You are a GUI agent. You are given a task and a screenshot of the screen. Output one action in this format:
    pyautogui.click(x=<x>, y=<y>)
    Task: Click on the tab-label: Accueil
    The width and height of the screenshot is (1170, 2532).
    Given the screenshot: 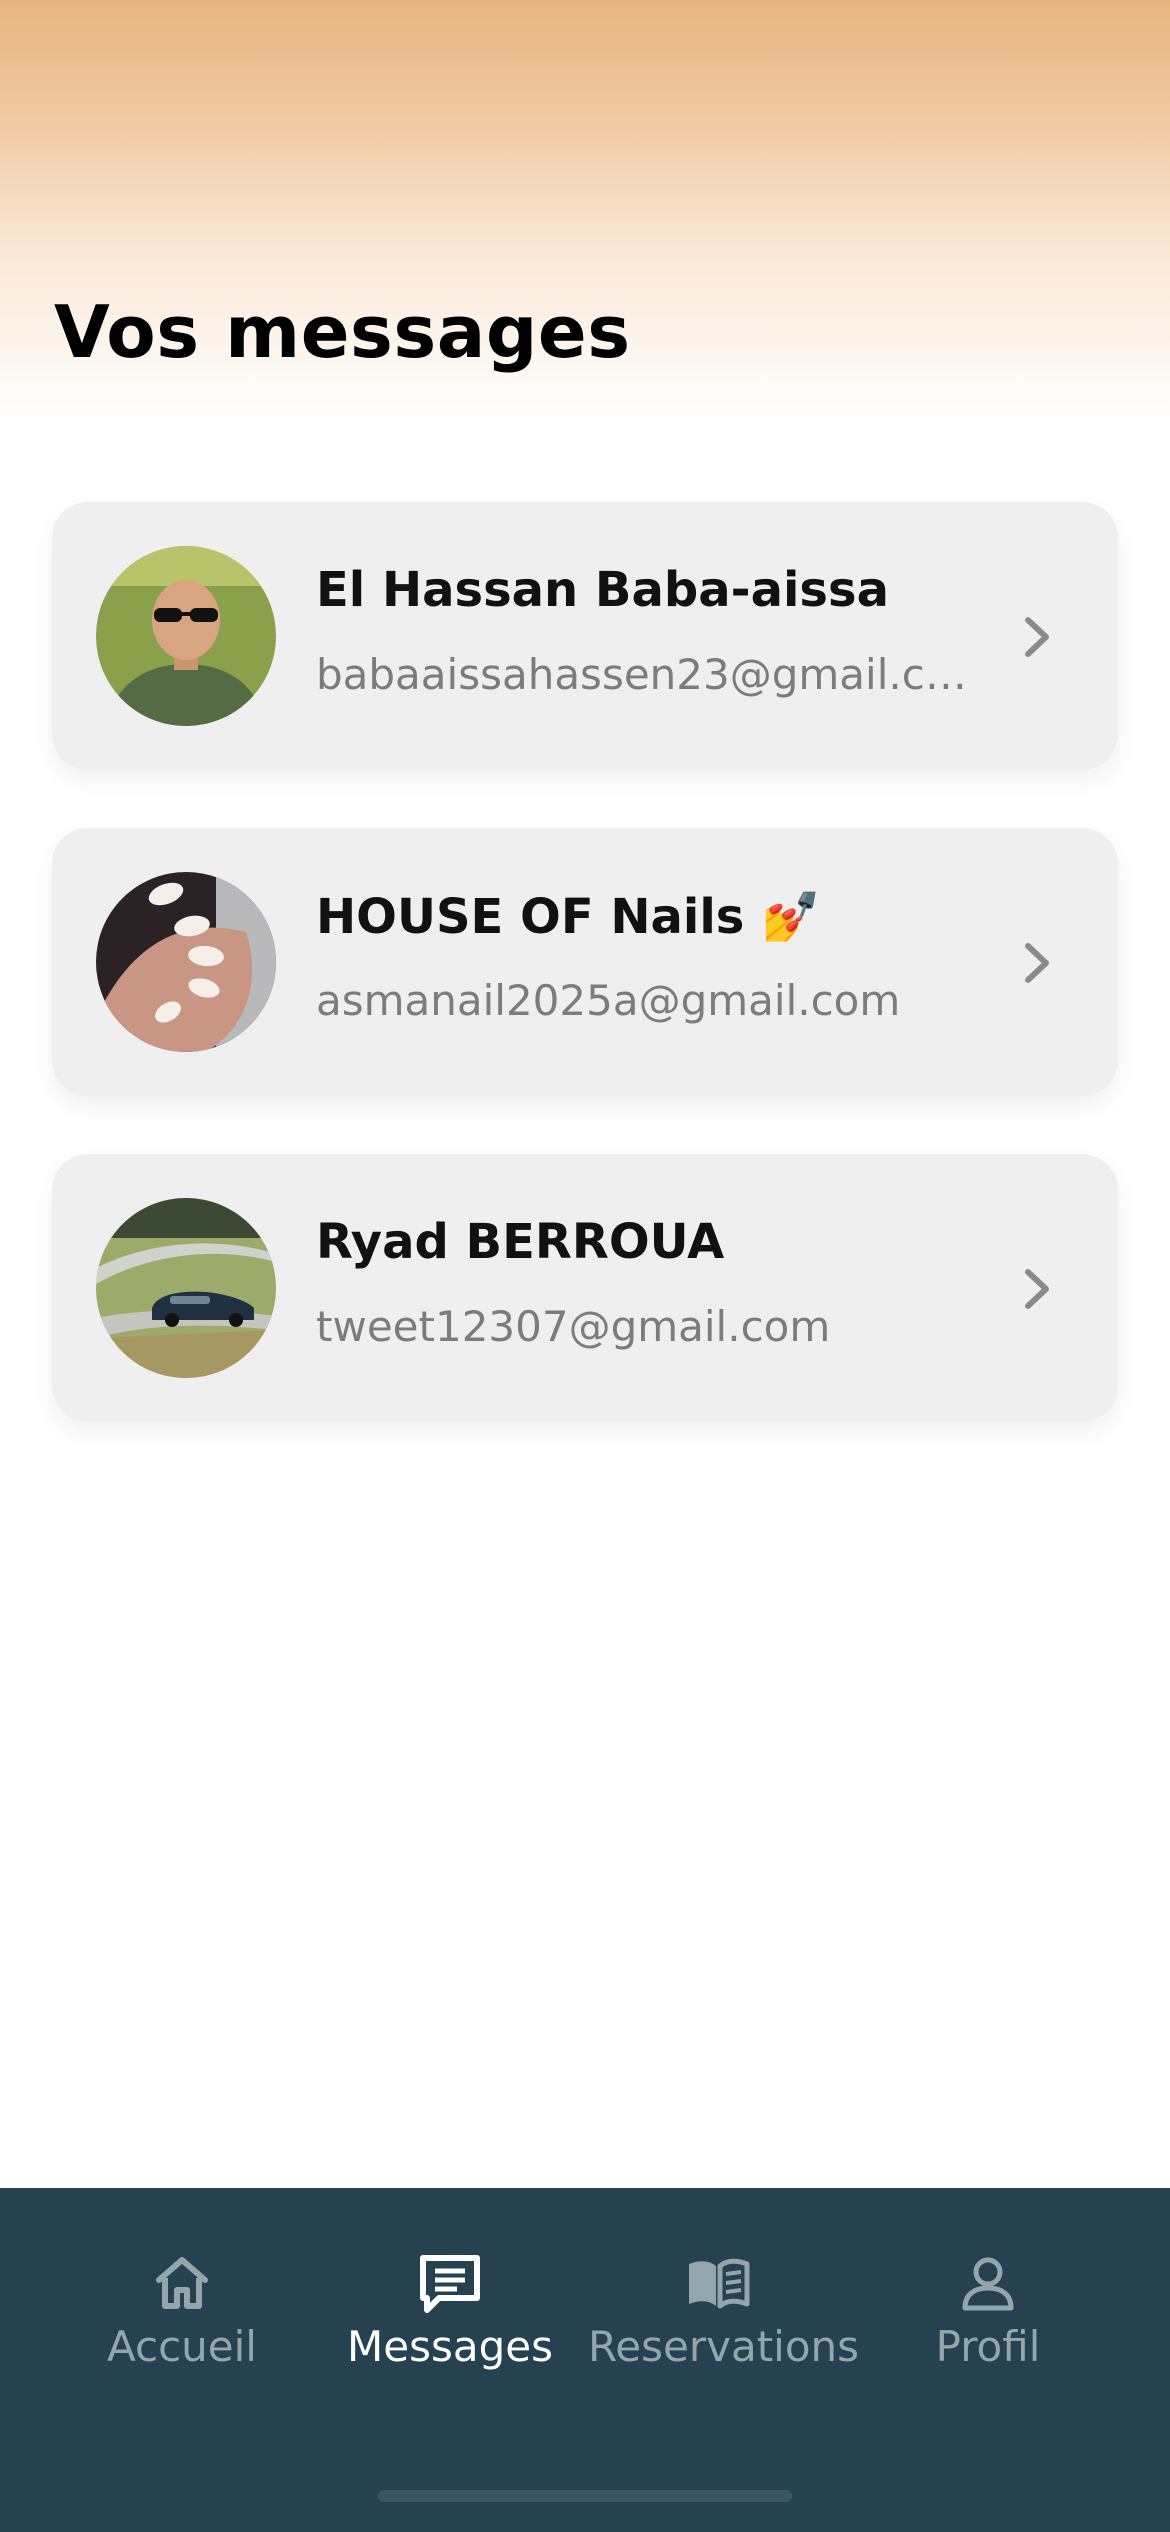 What is the action you would take?
    pyautogui.click(x=182, y=2346)
    